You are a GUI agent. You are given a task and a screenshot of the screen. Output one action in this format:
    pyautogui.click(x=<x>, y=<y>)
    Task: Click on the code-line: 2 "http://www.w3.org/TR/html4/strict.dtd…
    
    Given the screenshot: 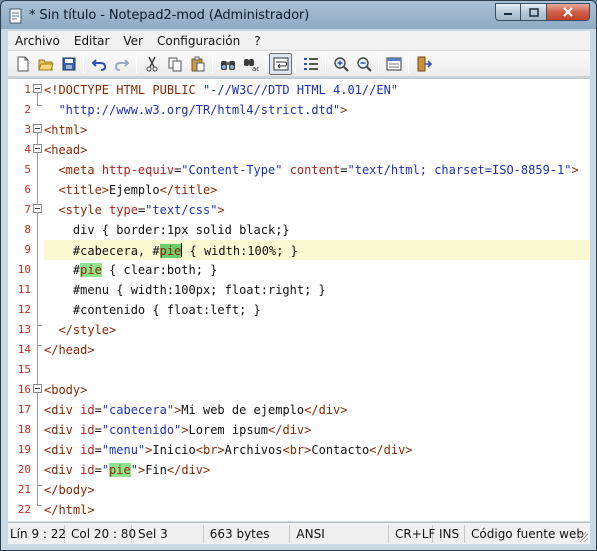 What is the action you would take?
    pyautogui.click(x=299, y=110)
    